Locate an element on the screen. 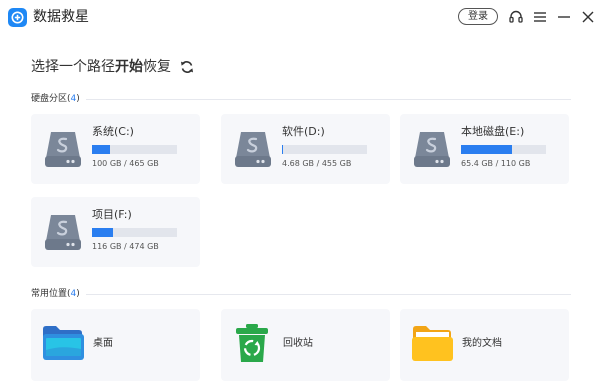  locations-section-header: 常用位置 (4) is located at coordinates (55, 294).